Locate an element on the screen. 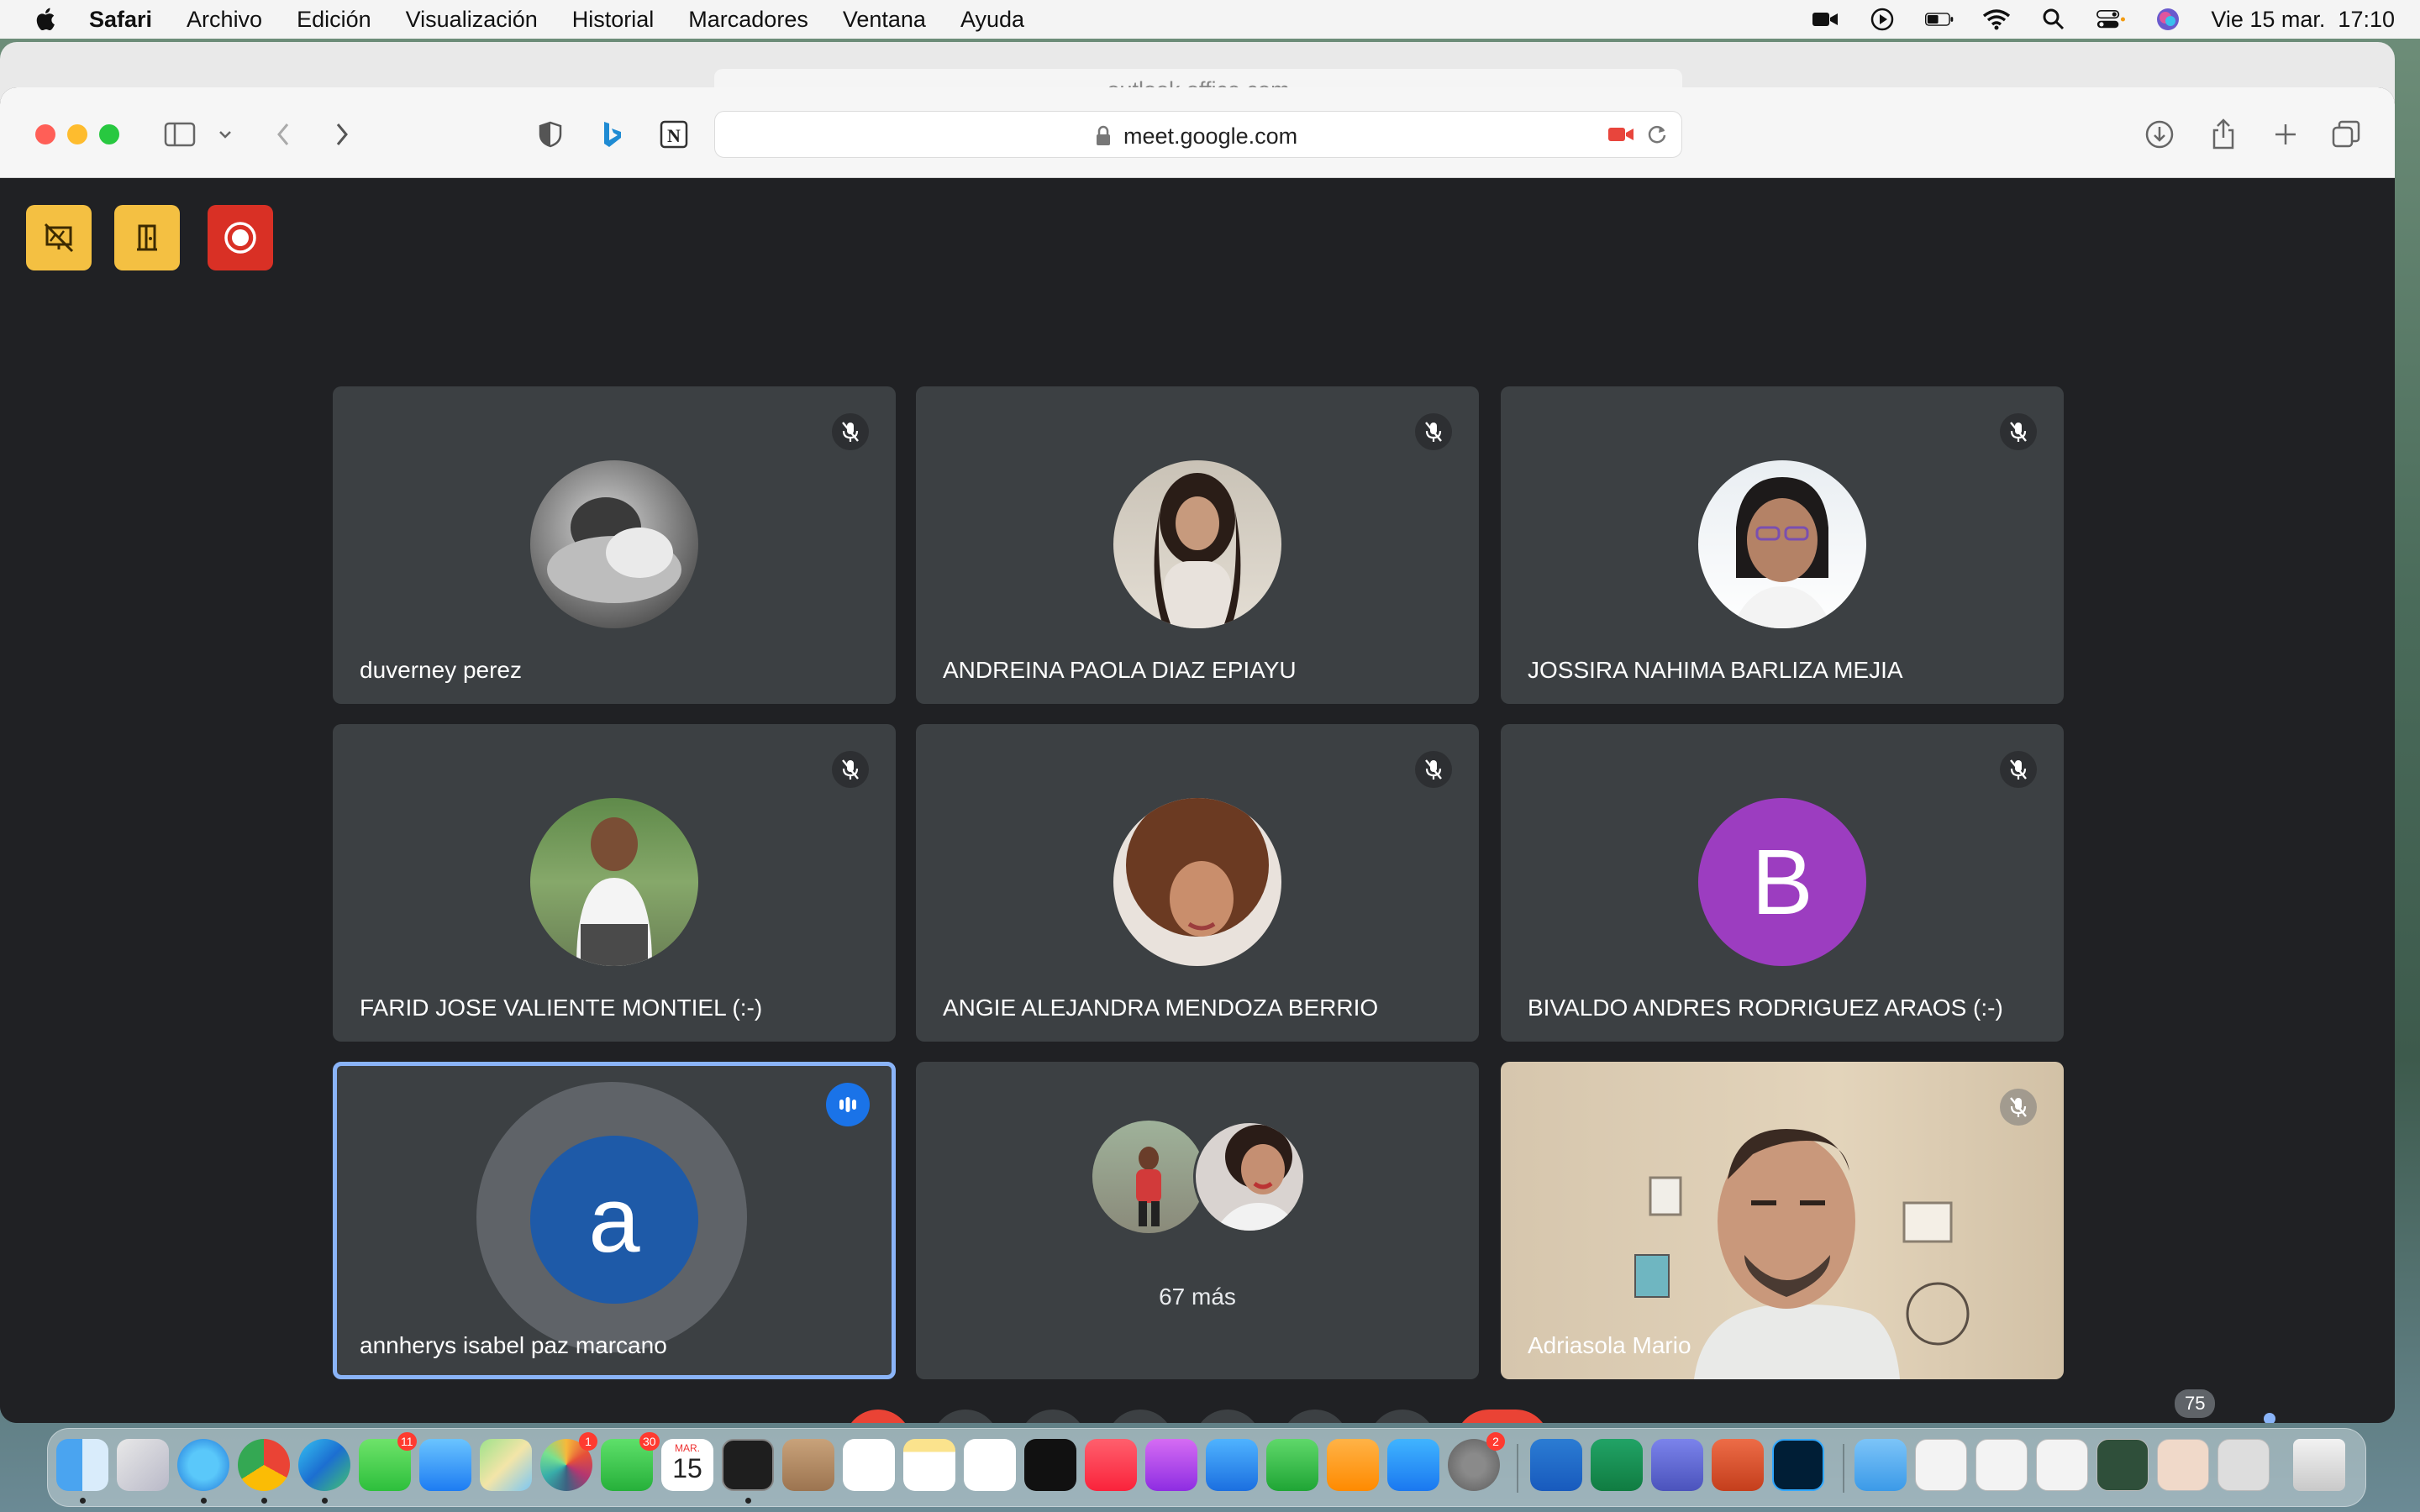  menu-historial: Historial is located at coordinates (613, 20).